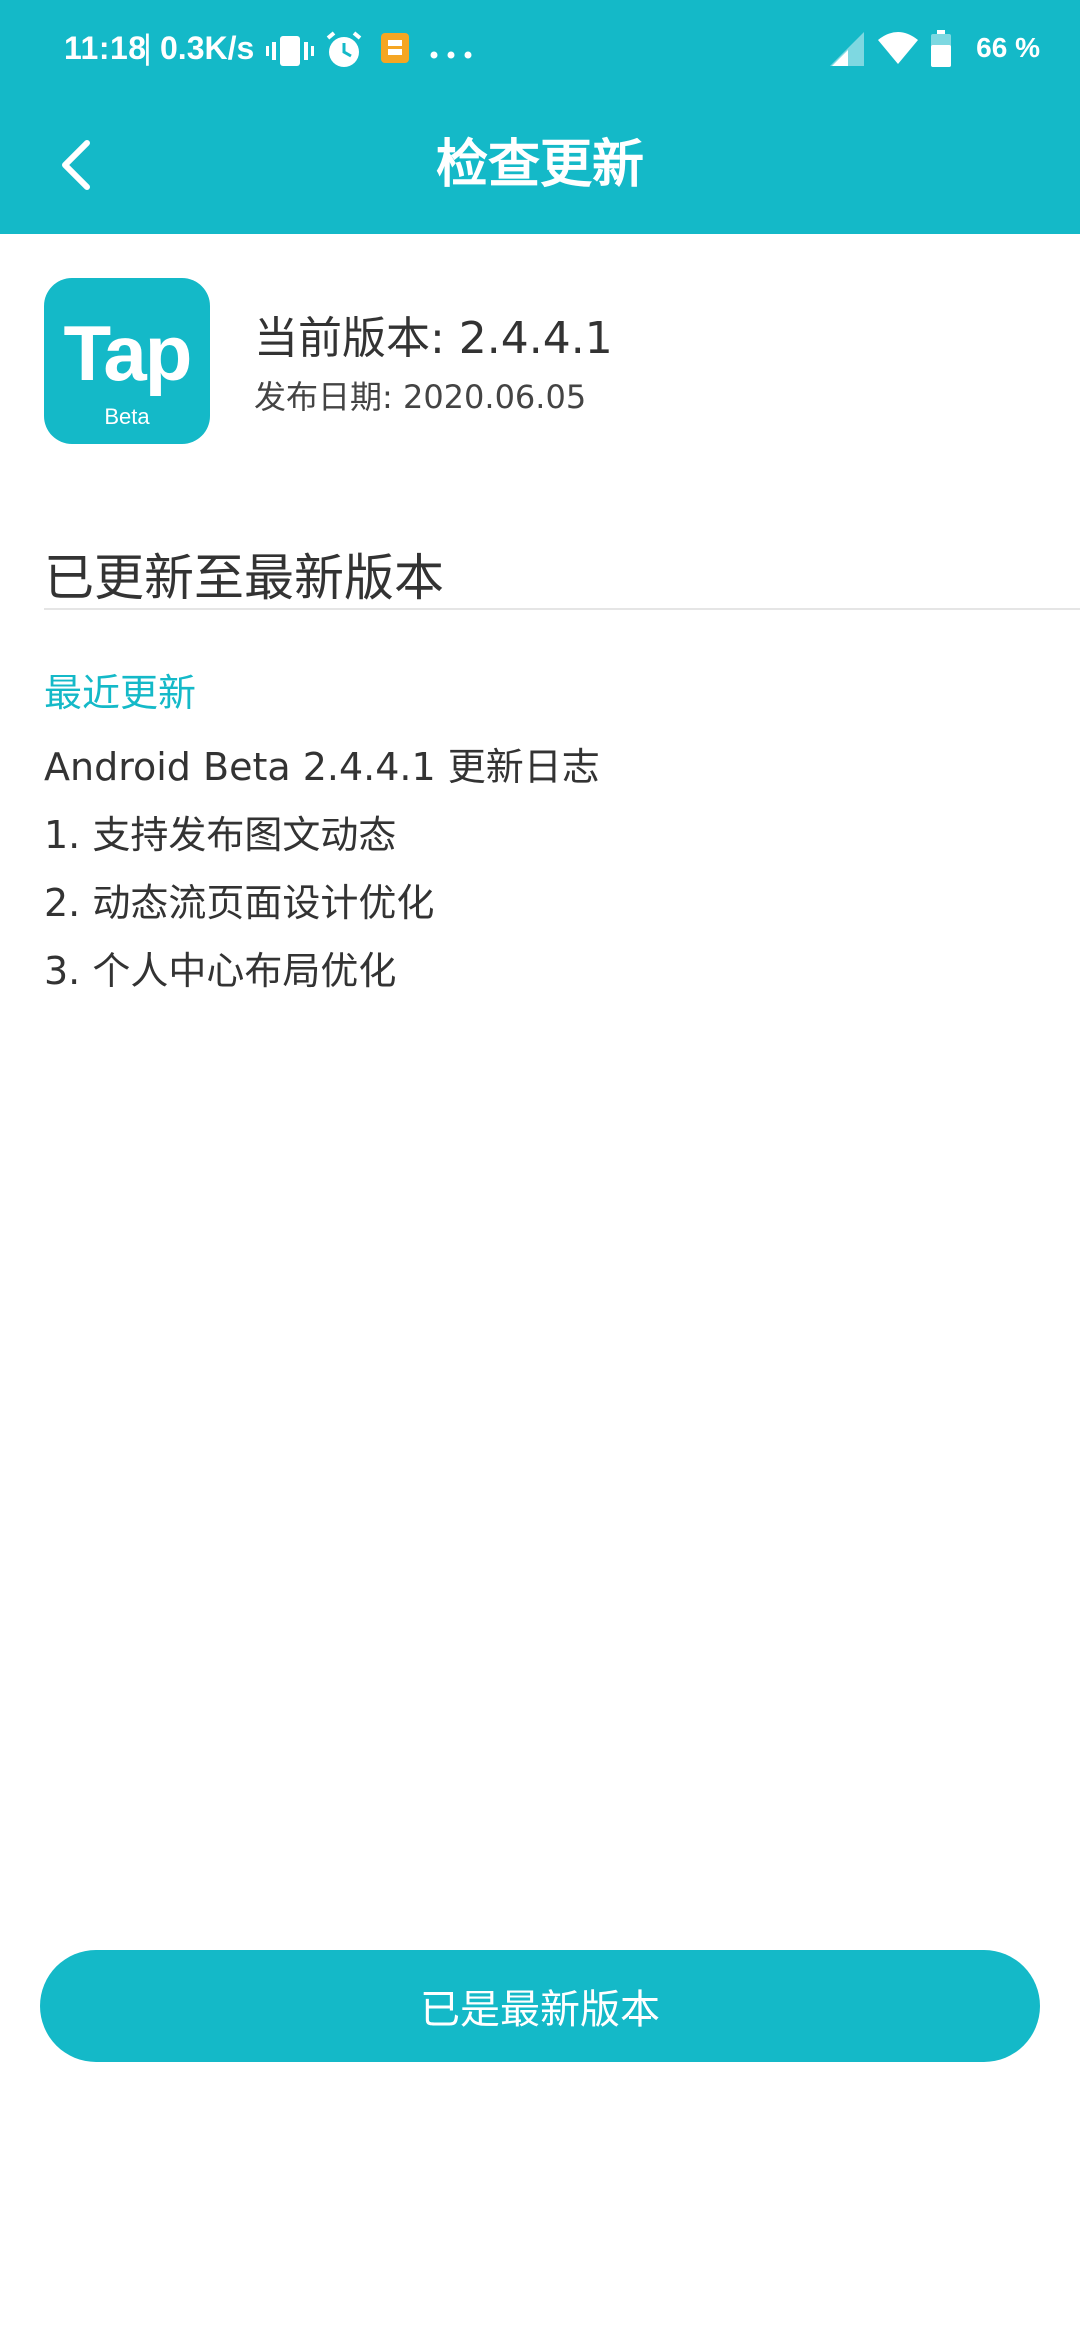  What do you see at coordinates (220, 835) in the screenshot?
I see `changelog-line: 1. 支持发布图文动态` at bounding box center [220, 835].